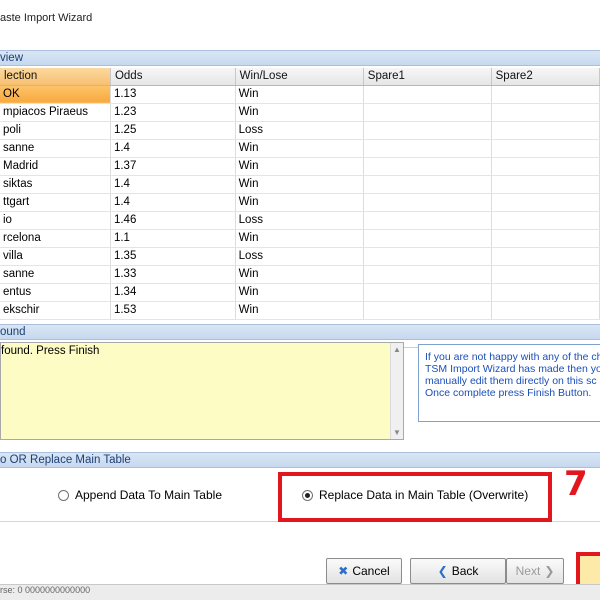 The height and width of the screenshot is (600, 600). I want to click on table-row: siktas 1.4 Win, so click(300, 184).